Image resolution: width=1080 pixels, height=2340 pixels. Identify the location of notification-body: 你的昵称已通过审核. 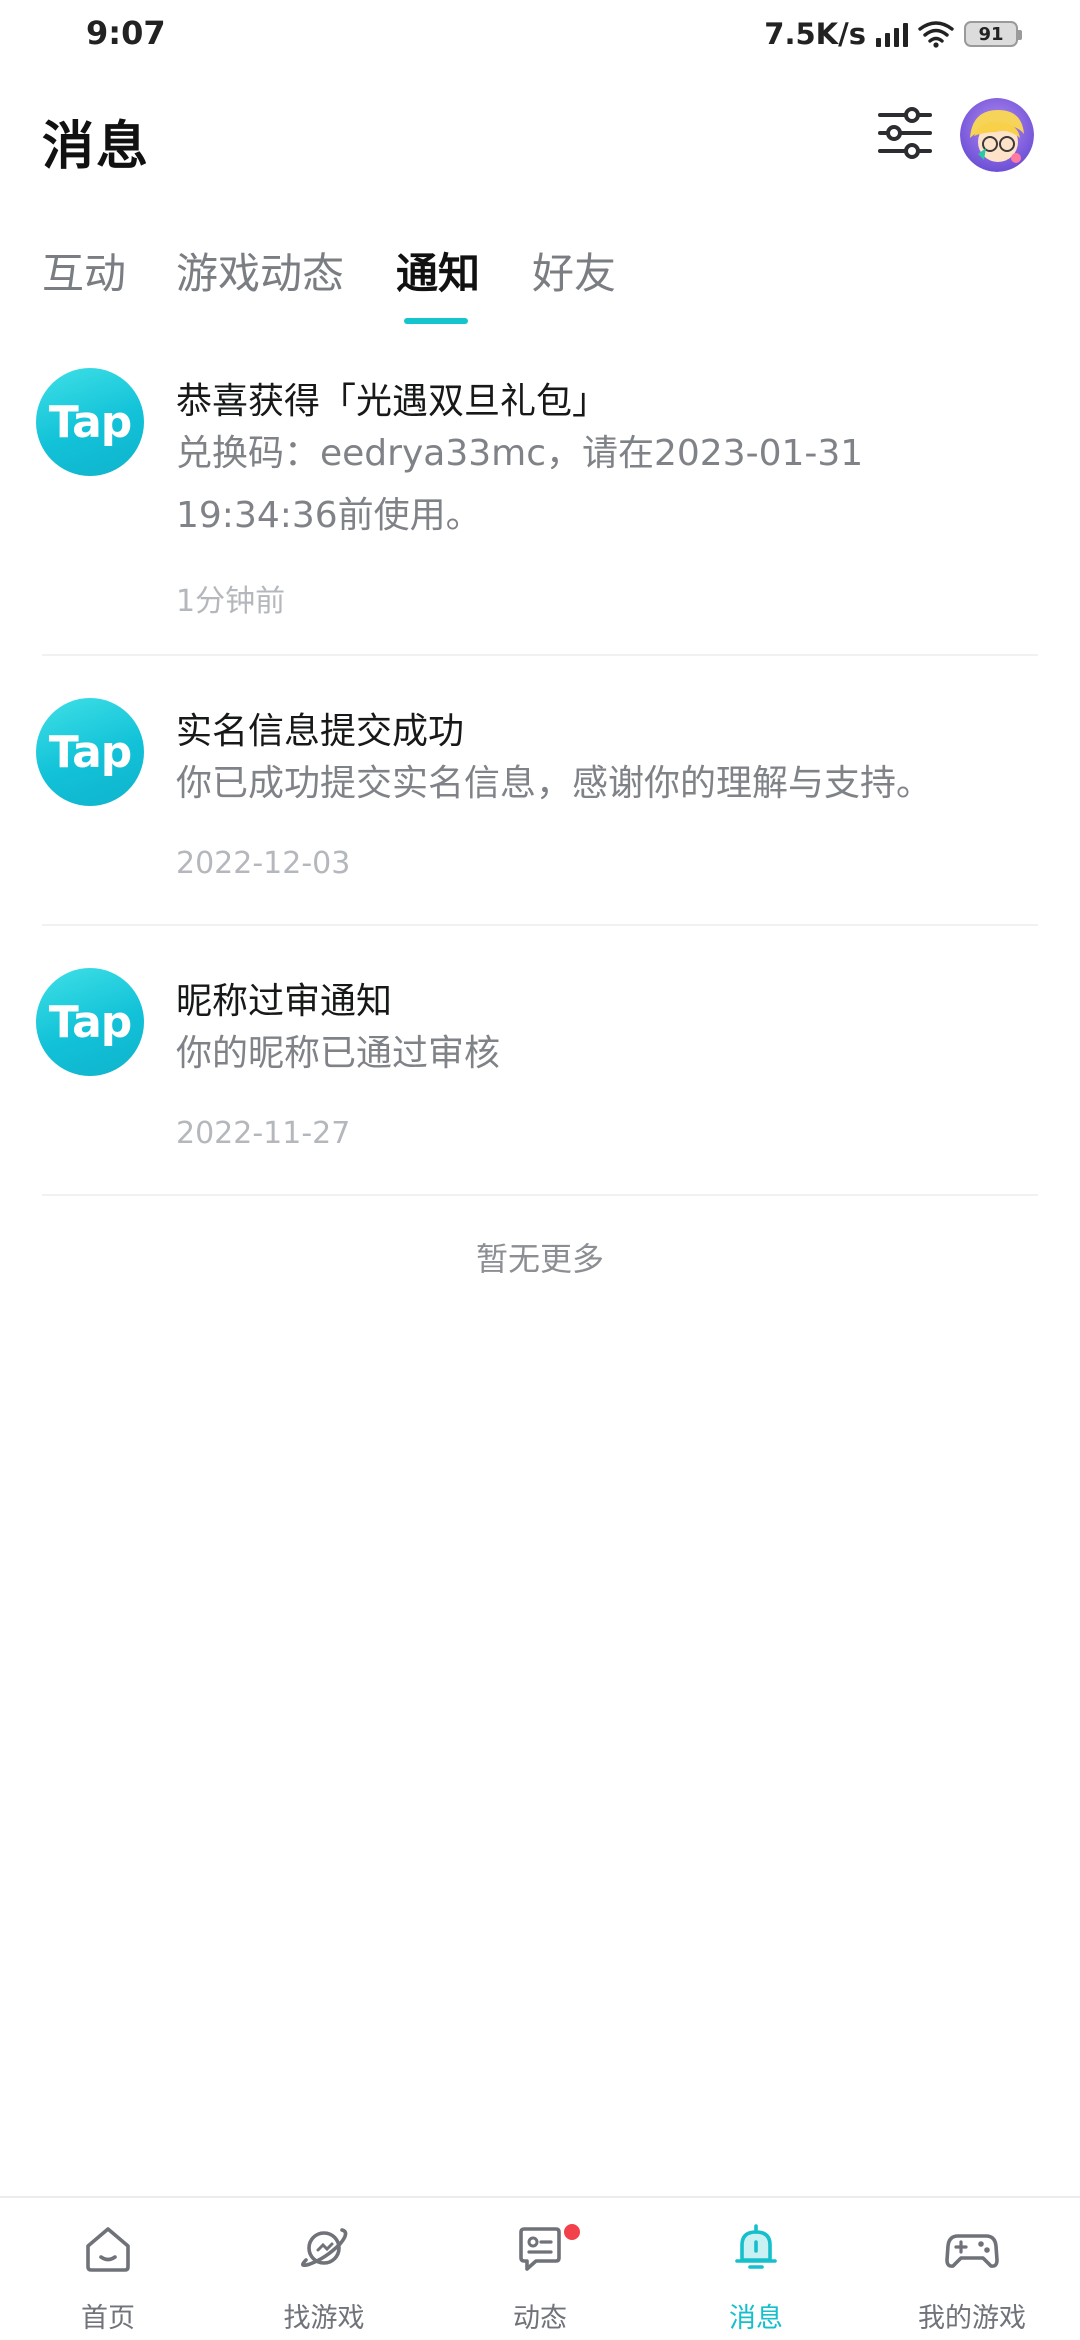
(338, 1053).